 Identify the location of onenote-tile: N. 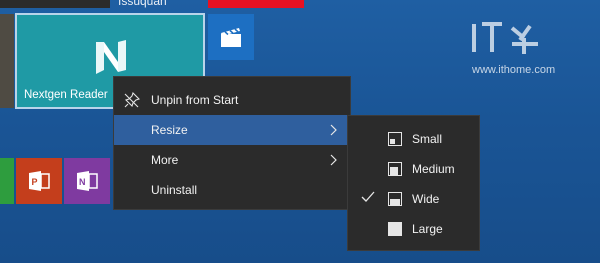
(87, 181).